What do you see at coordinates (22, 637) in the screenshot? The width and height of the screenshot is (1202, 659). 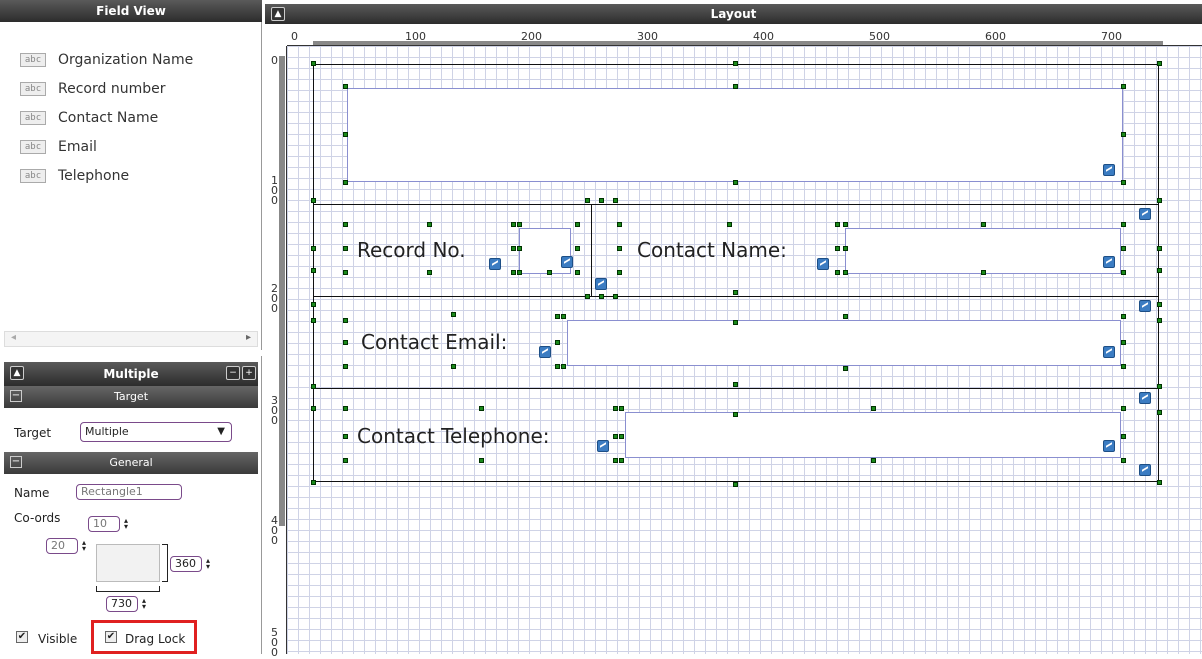 I see `visible-checkbox: ✔` at bounding box center [22, 637].